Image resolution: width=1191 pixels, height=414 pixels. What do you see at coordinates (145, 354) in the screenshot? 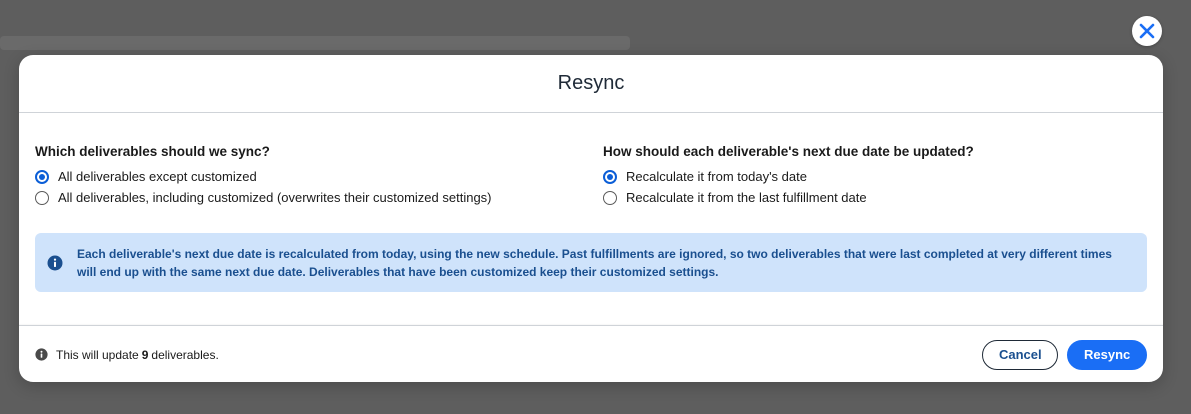
I see `note-count: 9` at bounding box center [145, 354].